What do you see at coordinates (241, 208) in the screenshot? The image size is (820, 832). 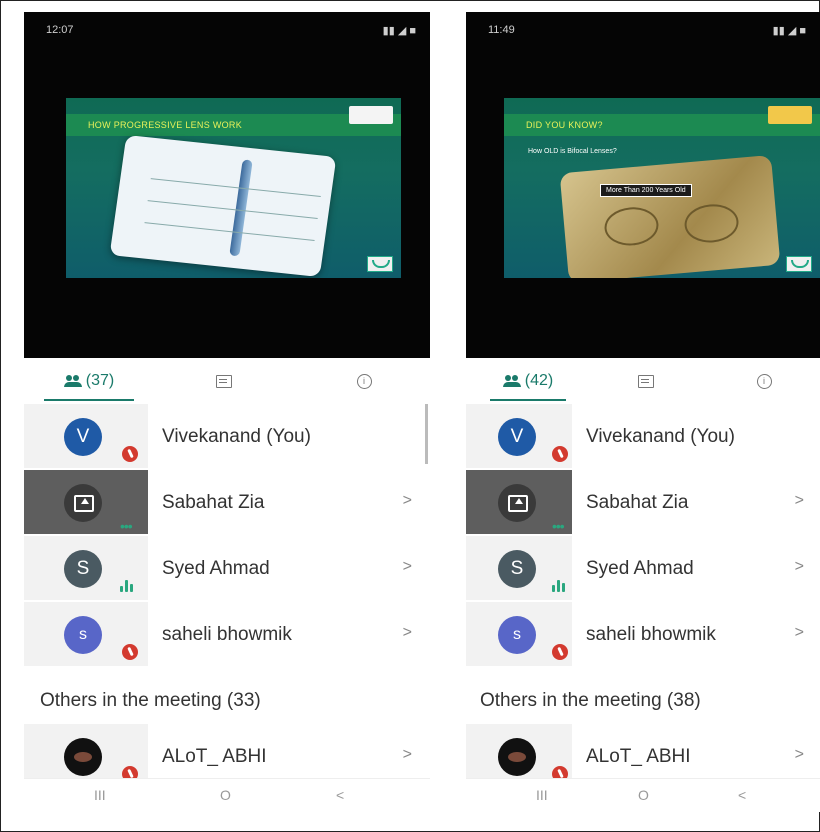 I see `lens-shape` at bounding box center [241, 208].